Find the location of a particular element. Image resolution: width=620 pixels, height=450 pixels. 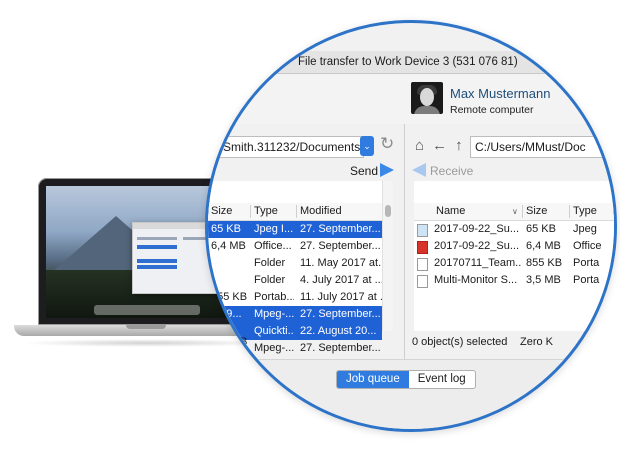

dock-bar is located at coordinates (147, 310).